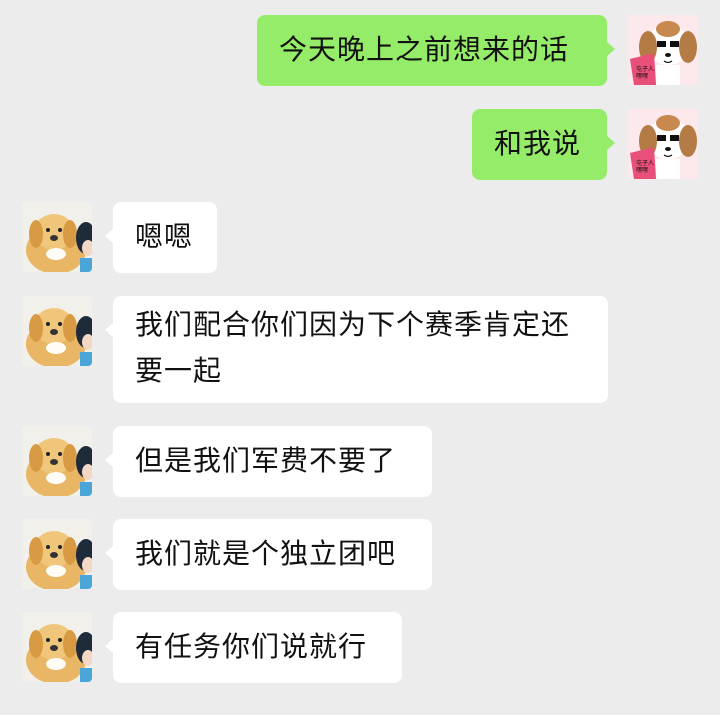 The width and height of the screenshot is (720, 715). Describe the element at coordinates (268, 461) in the screenshot. I see `message-bubble-received: 但是我们军费不要了` at that location.